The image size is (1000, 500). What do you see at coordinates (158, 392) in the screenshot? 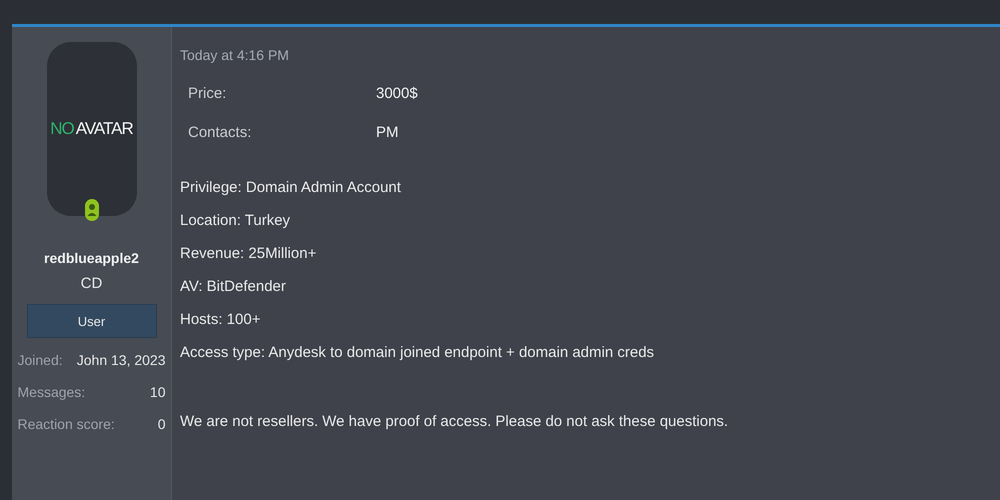
I see `stat-value: 10` at bounding box center [158, 392].